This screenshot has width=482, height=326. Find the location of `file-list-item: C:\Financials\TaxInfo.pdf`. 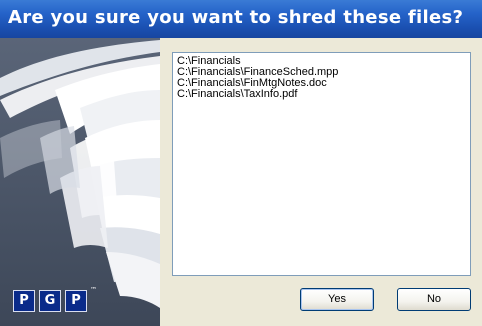

file-list-item: C:\Financials\TaxInfo.pdf is located at coordinates (321, 94).